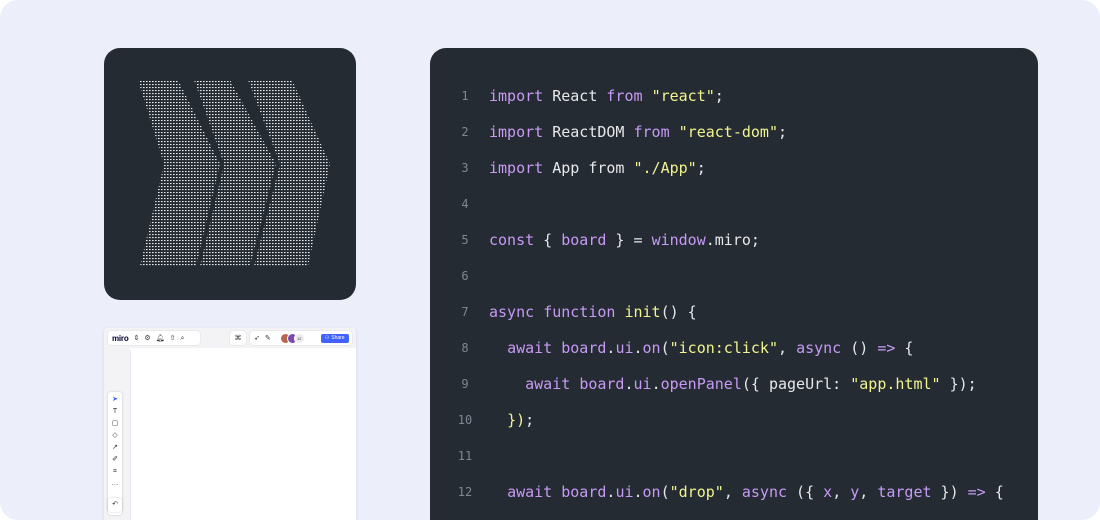 The height and width of the screenshot is (520, 1100). I want to click on gear-icon: ⚙, so click(147, 338).